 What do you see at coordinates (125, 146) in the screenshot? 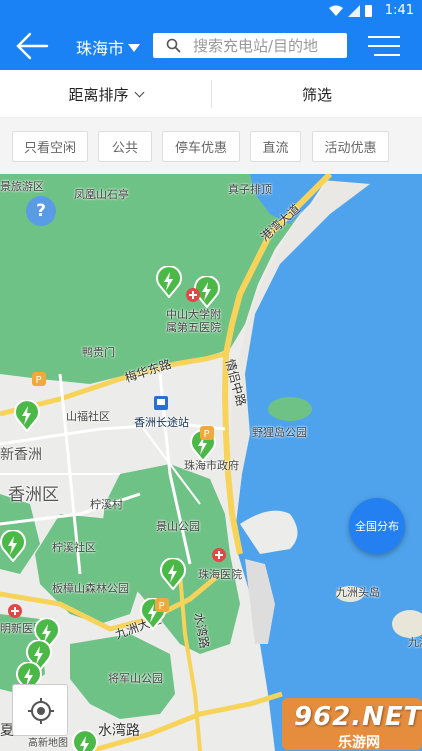
I see `chip-public: 公共` at bounding box center [125, 146].